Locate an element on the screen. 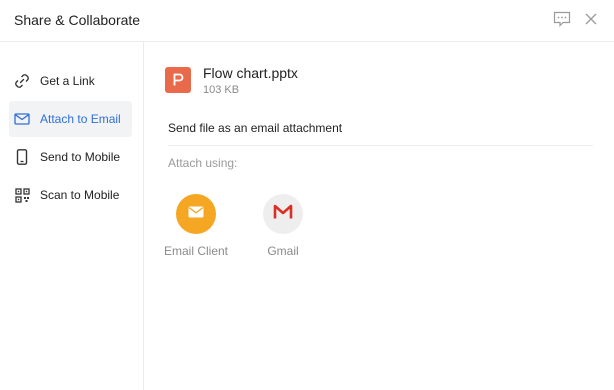  close-button is located at coordinates (591, 21).